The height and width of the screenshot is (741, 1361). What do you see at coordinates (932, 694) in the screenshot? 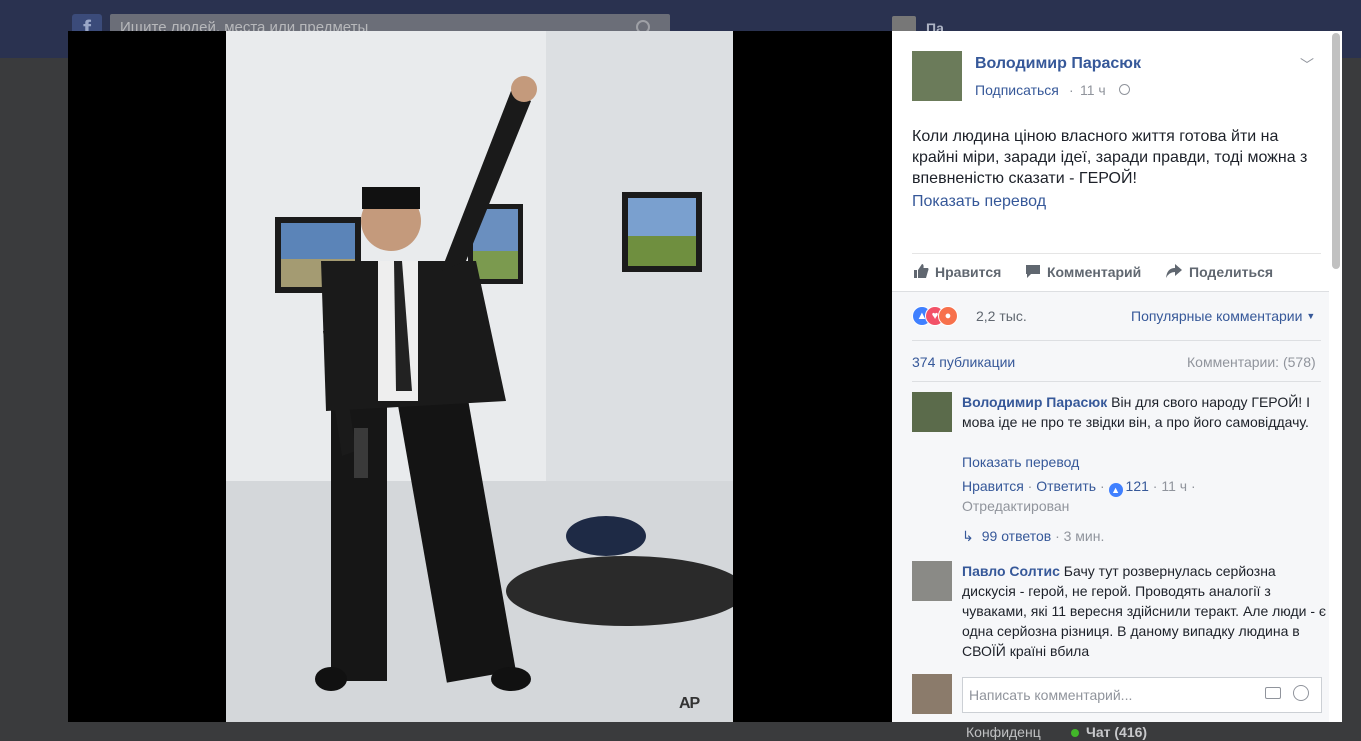
I see `current-user-avatar` at bounding box center [932, 694].